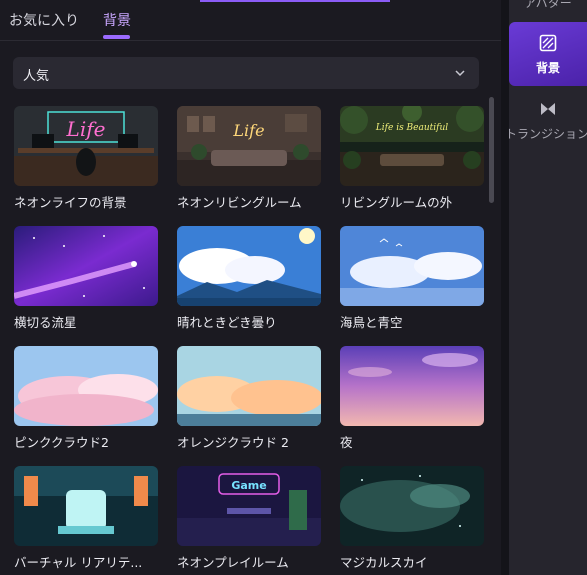  What do you see at coordinates (117, 20) in the screenshot?
I see `tab-backgrounds: 背景` at bounding box center [117, 20].